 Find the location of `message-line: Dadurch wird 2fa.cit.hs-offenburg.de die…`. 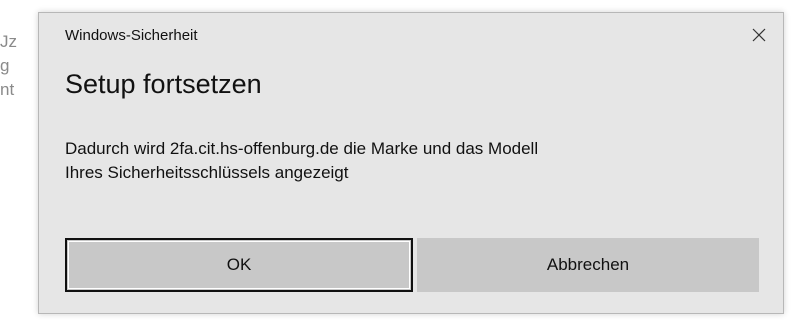

message-line: Dadurch wird 2fa.cit.hs-offenburg.de die… is located at coordinates (302, 148).